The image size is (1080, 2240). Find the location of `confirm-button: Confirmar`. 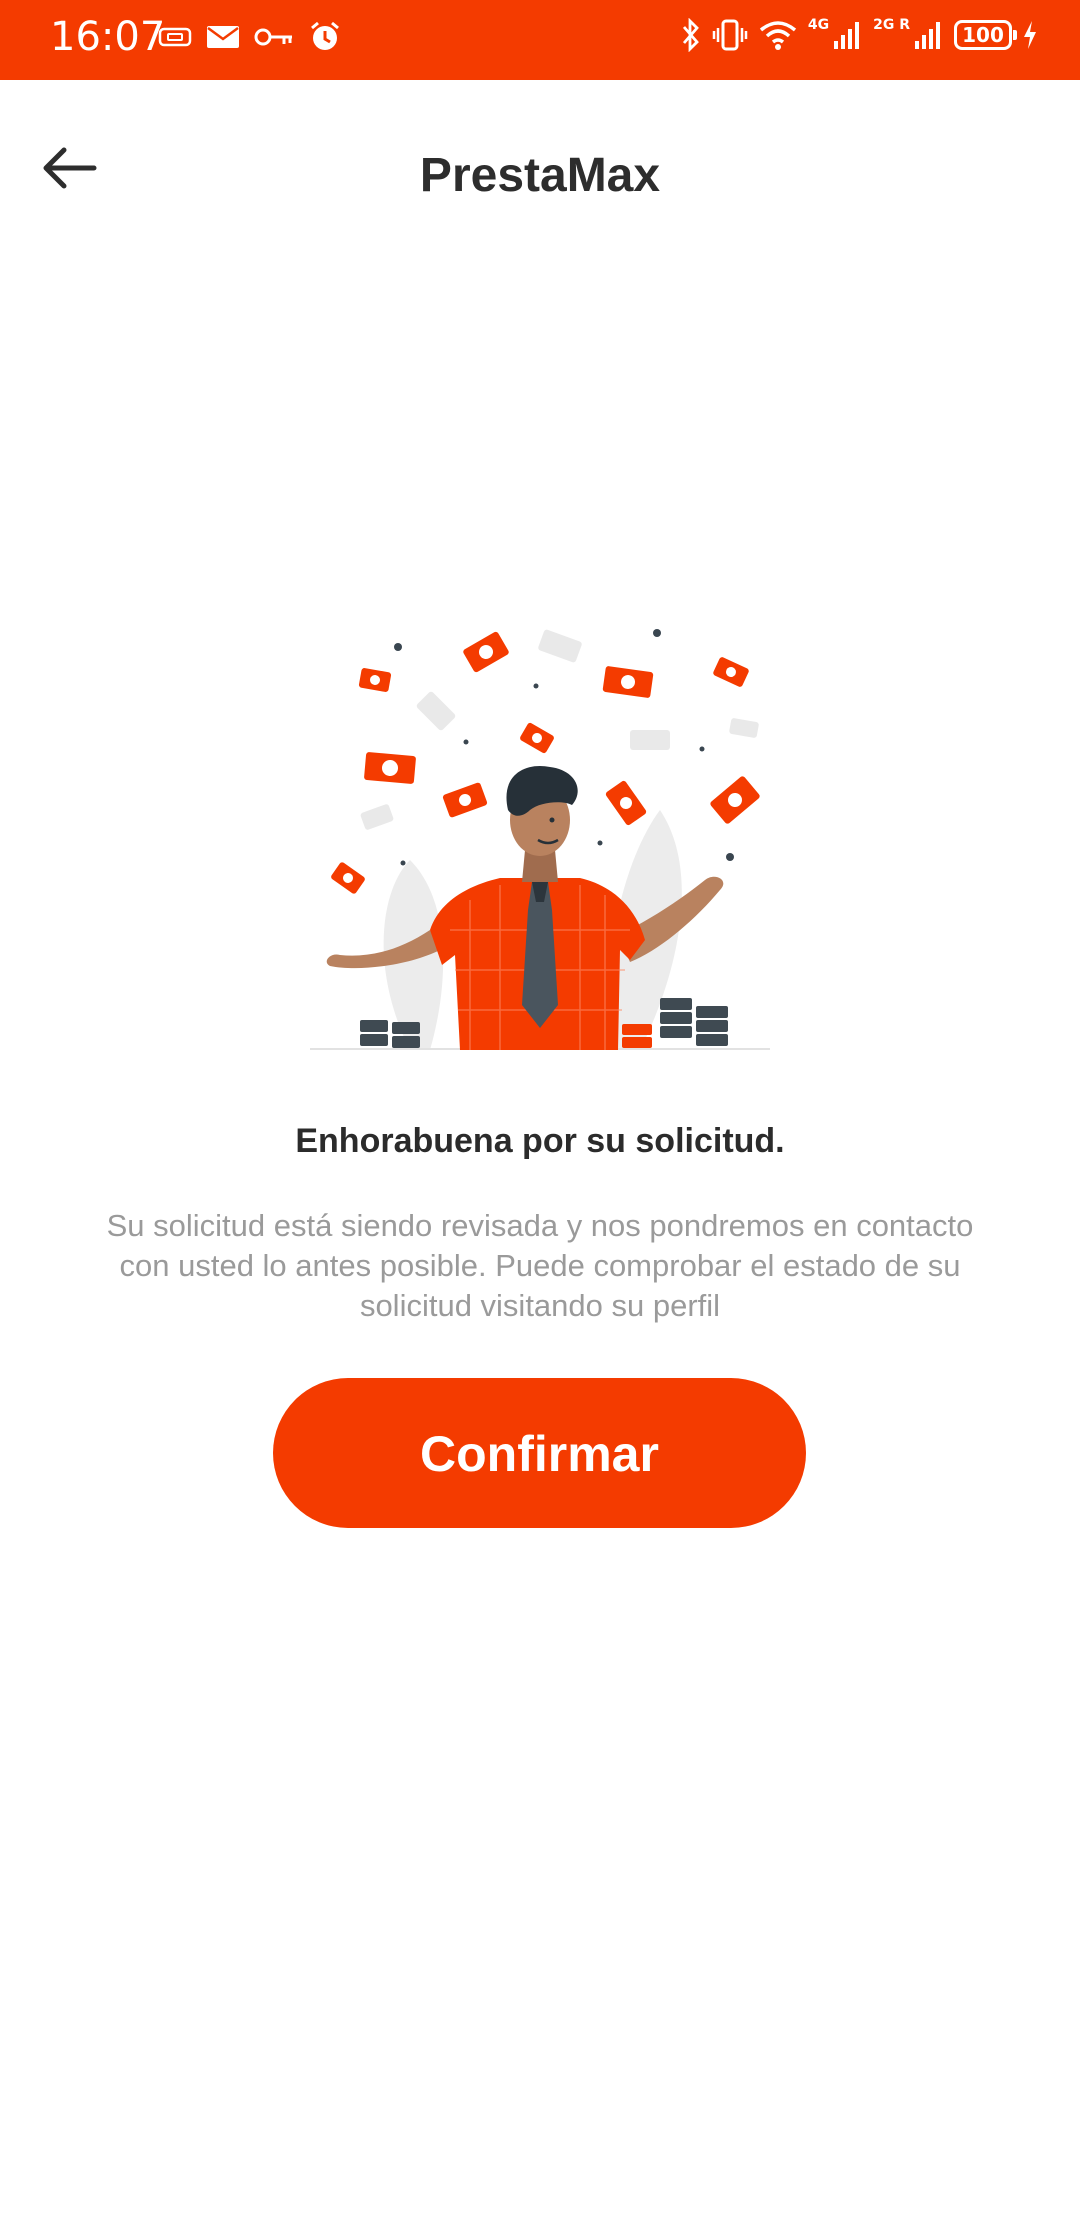

confirm-button: Confirmar is located at coordinates (539, 1453).